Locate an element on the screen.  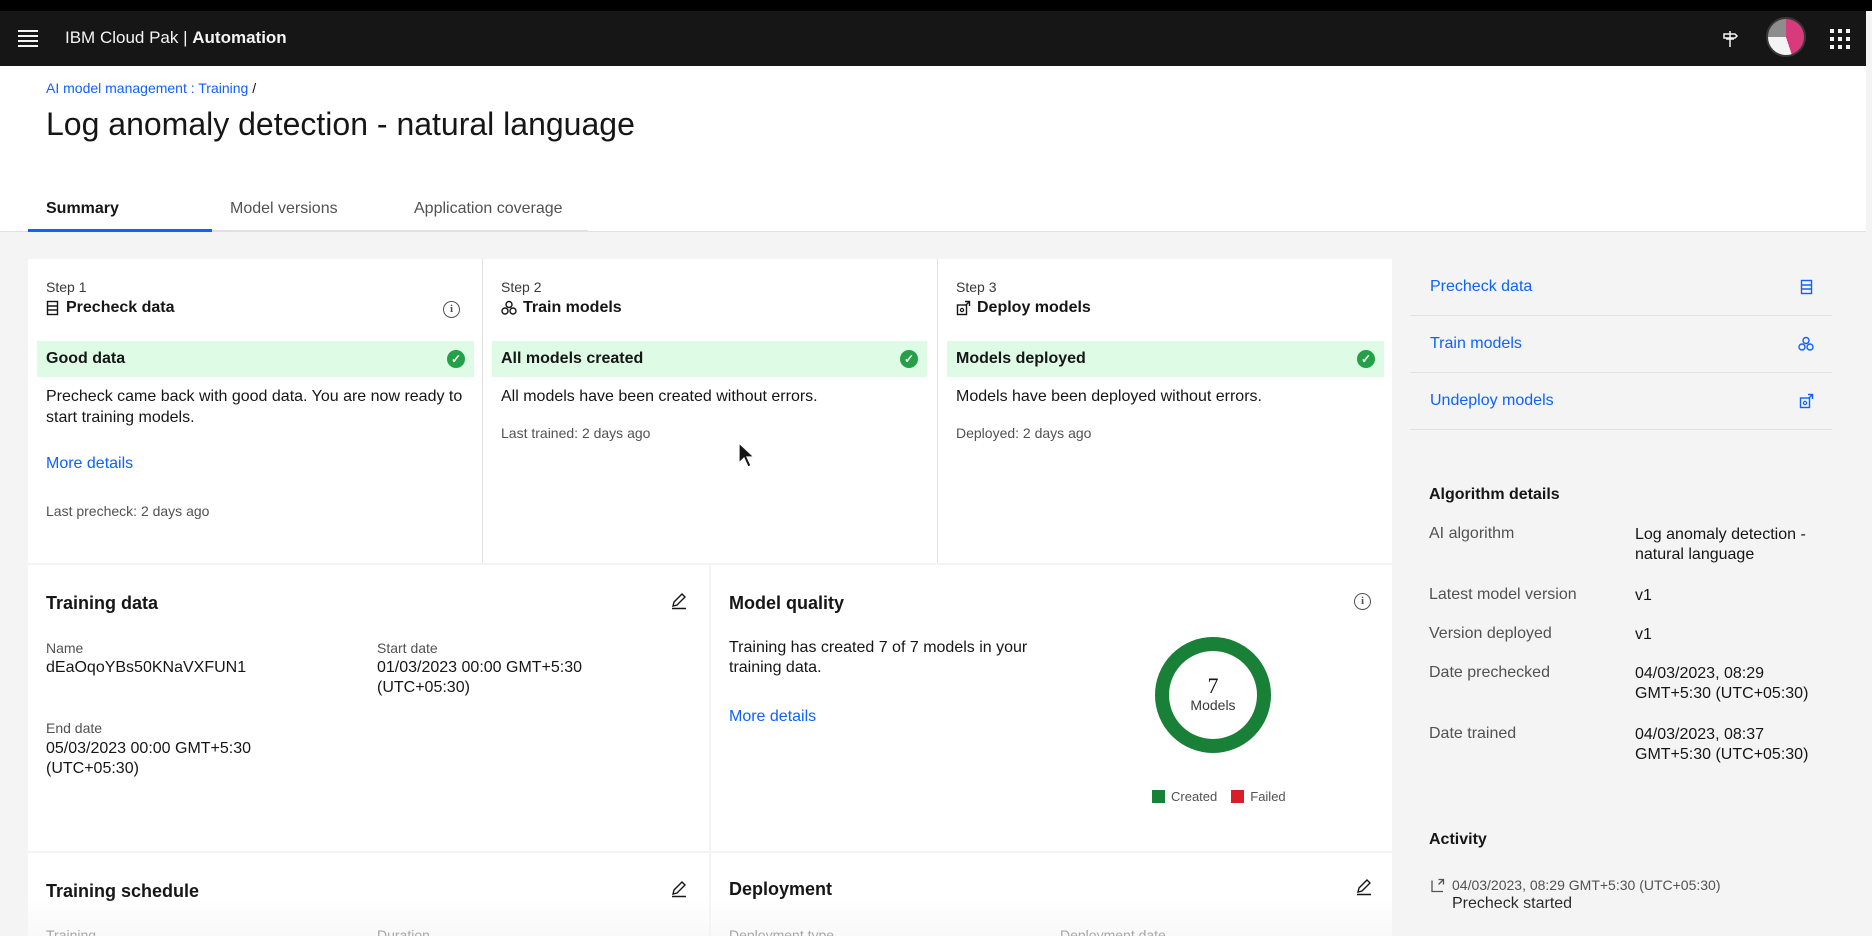
detail-label: Latest model version is located at coordinates (1503, 594).